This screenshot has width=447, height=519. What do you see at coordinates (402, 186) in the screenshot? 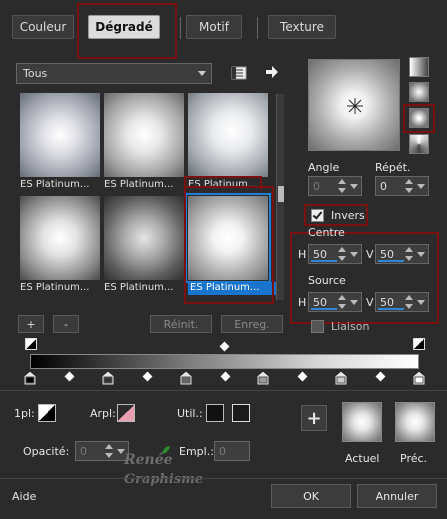
I see `repeat-stepper: 0` at bounding box center [402, 186].